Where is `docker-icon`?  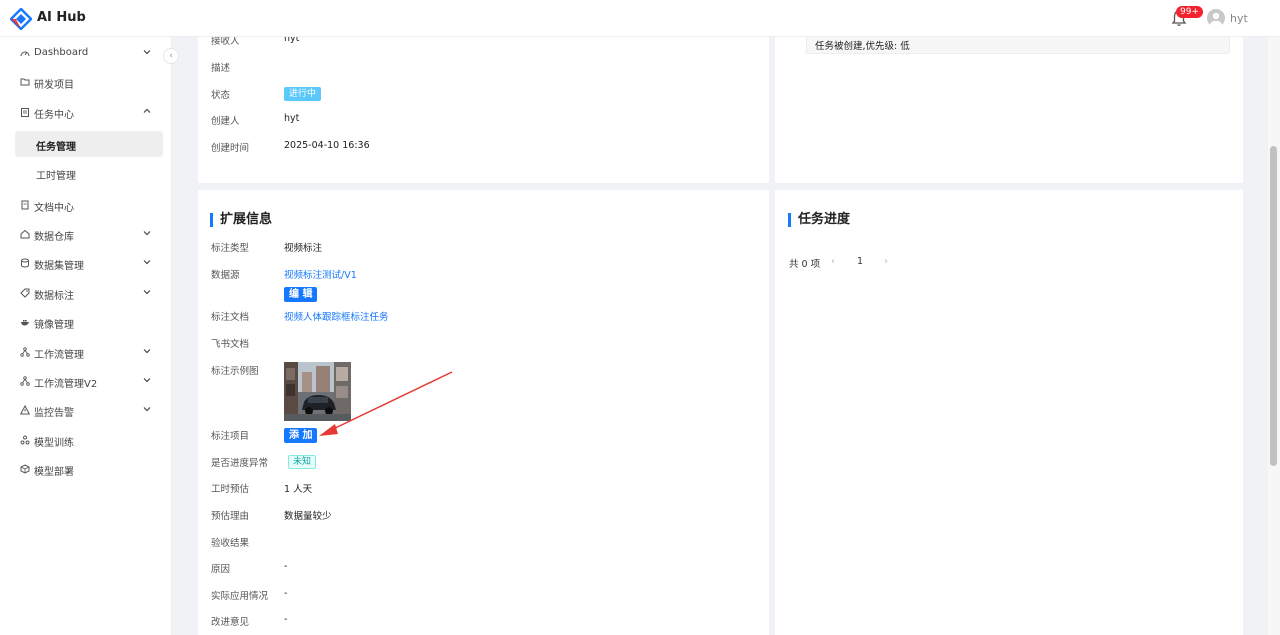
docker-icon is located at coordinates (25, 323).